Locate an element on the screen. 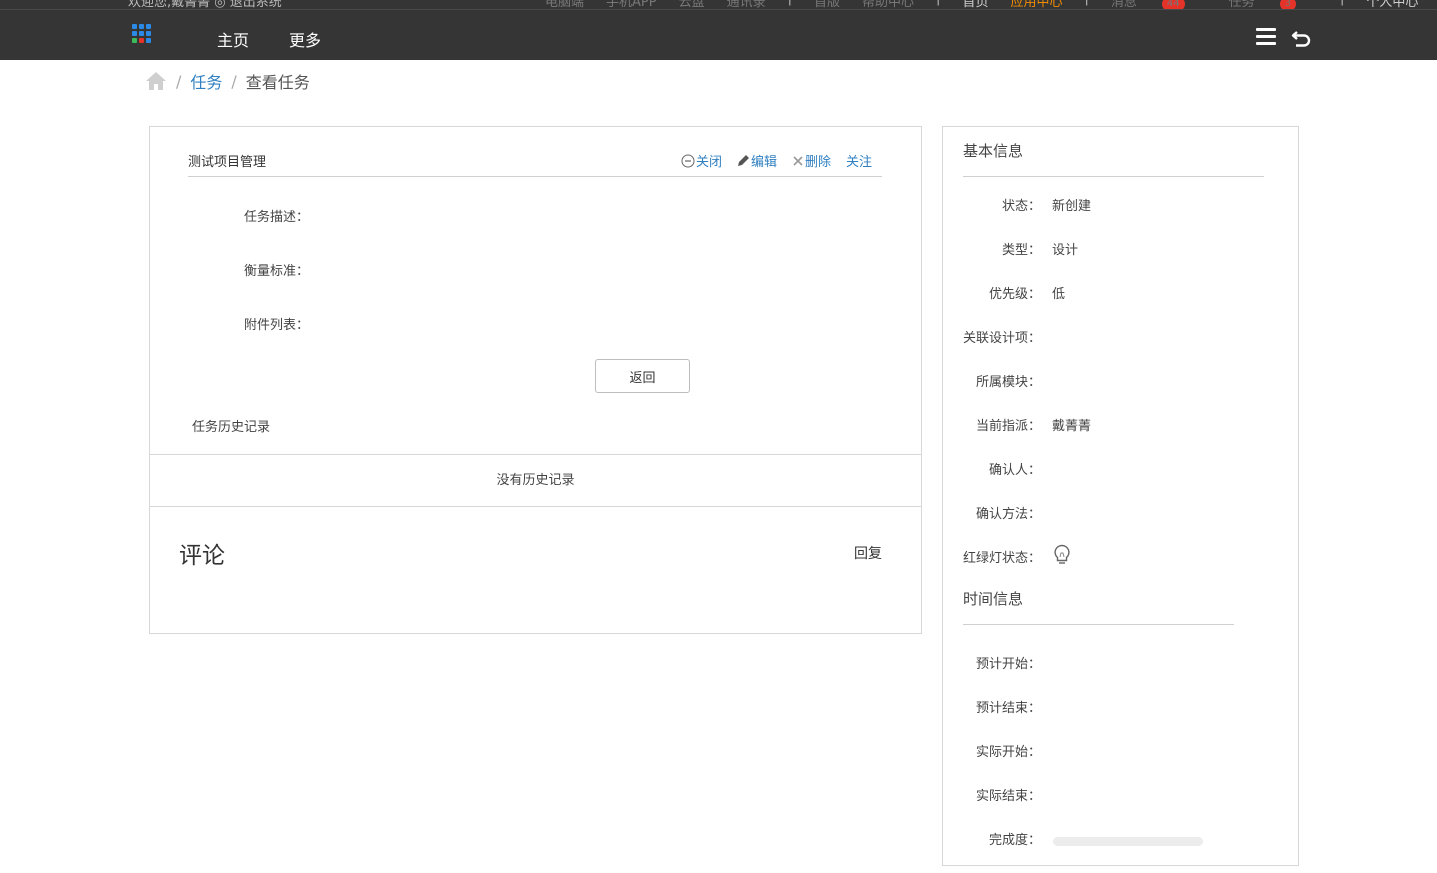  delete-task-label: 删除 is located at coordinates (817, 162).